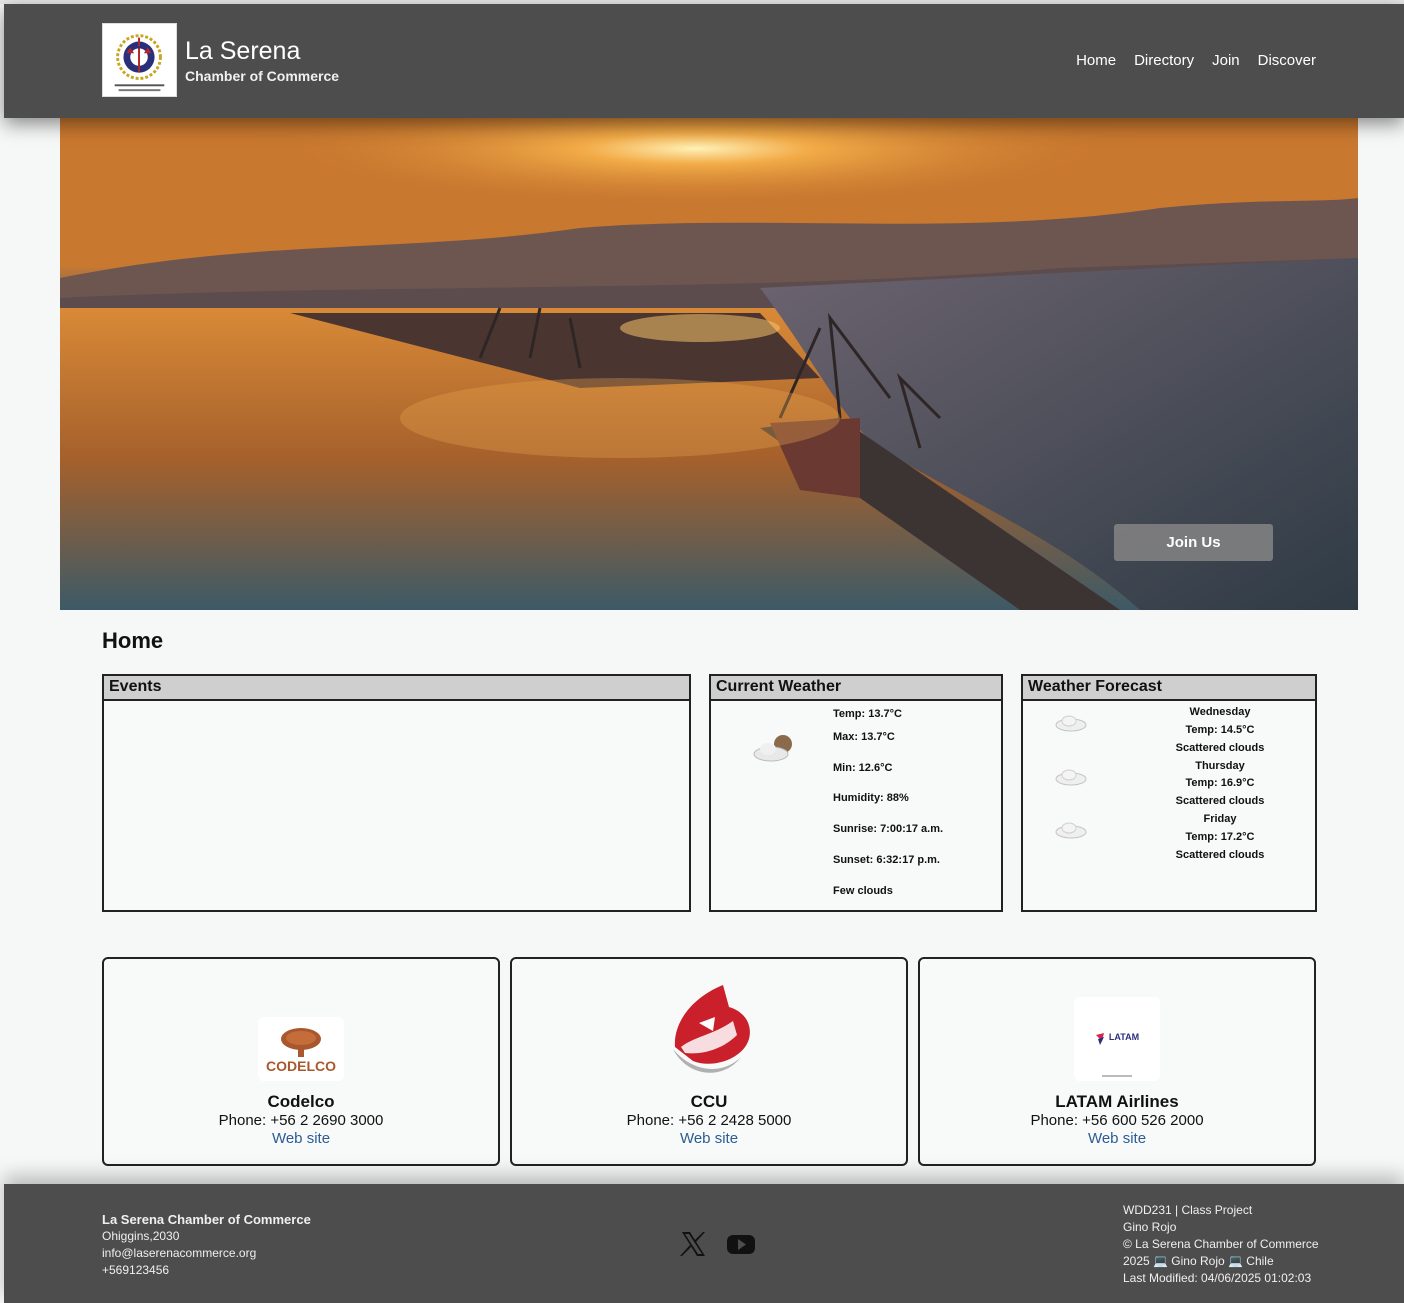 This screenshot has height=1303, width=1404. I want to click on business-name: CCU, so click(709, 1101).